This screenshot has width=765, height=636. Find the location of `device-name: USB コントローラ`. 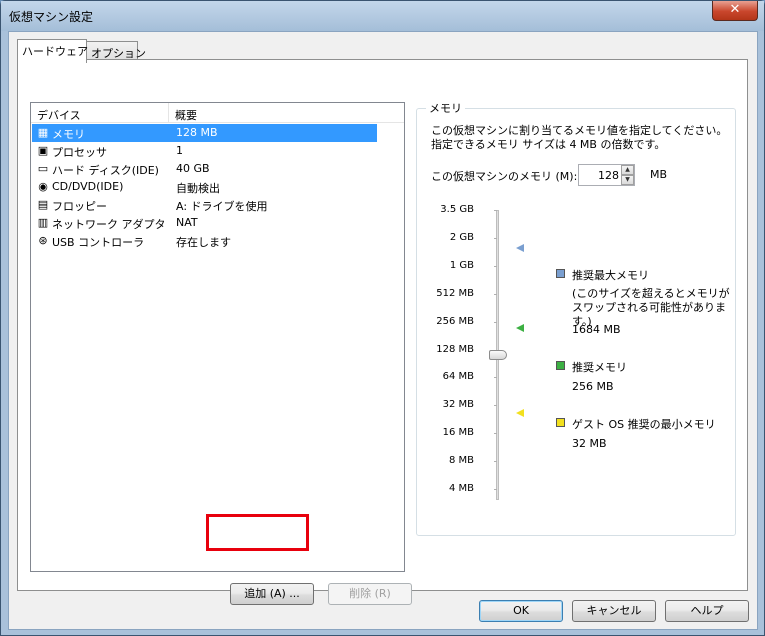

device-name: USB コントローラ is located at coordinates (98, 242).